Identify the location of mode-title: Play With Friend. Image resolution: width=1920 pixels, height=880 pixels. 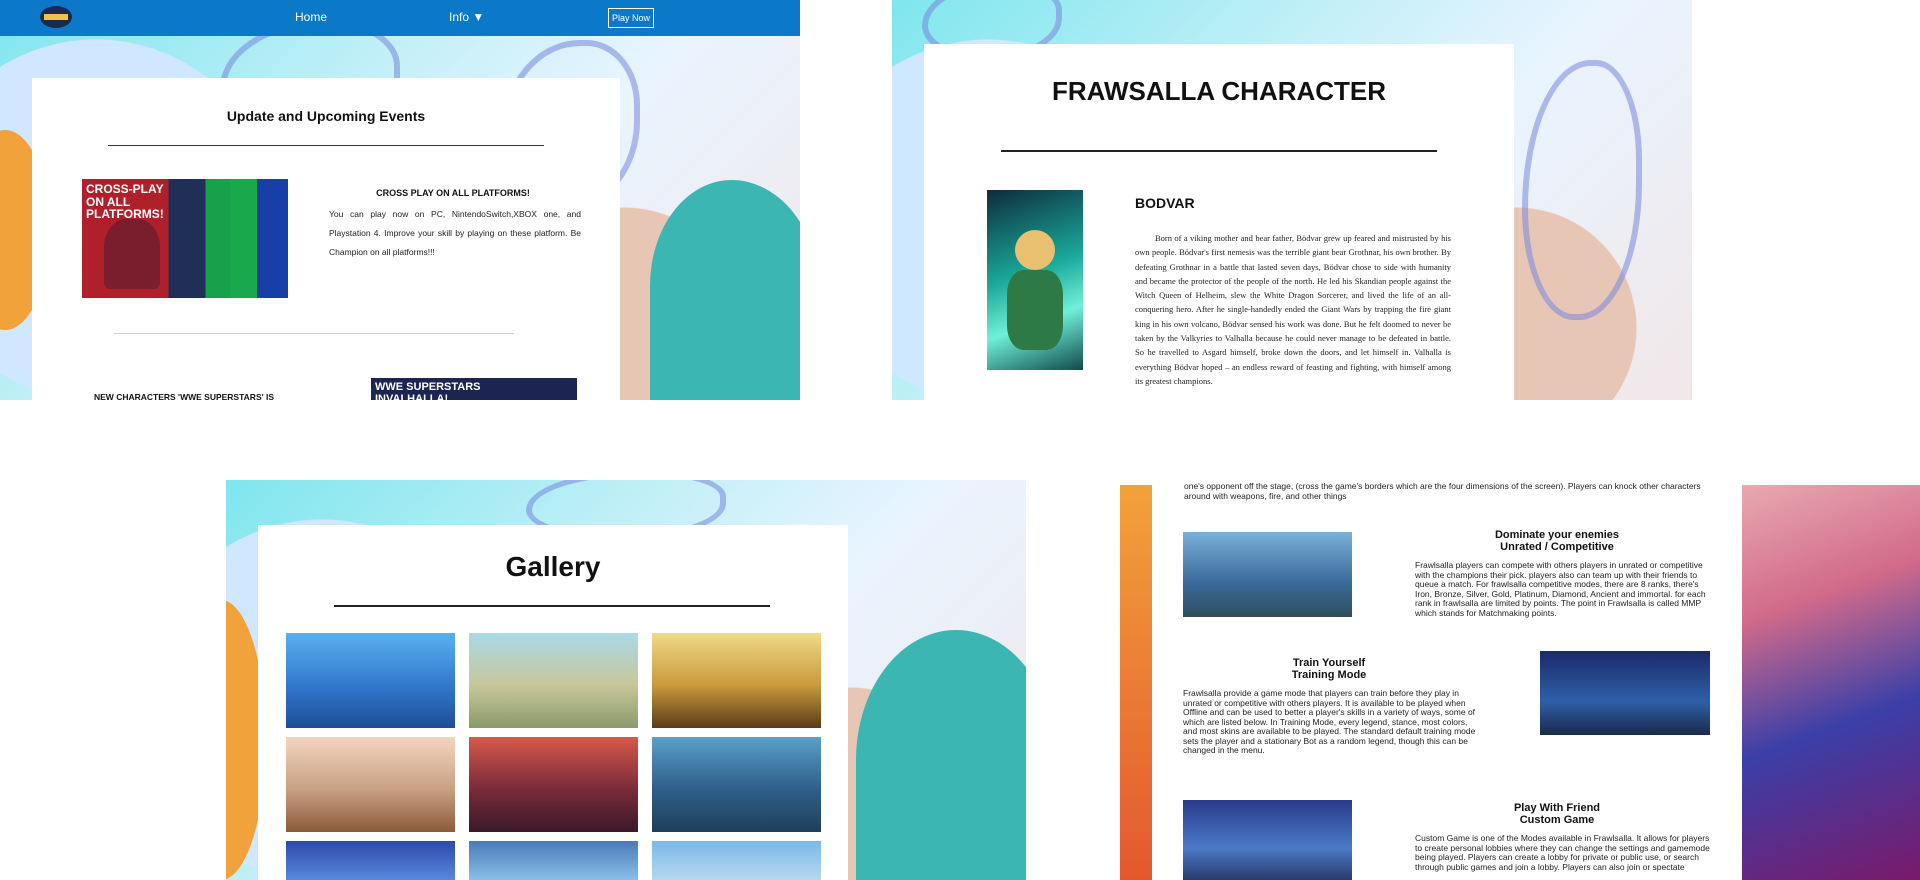
(1557, 808).